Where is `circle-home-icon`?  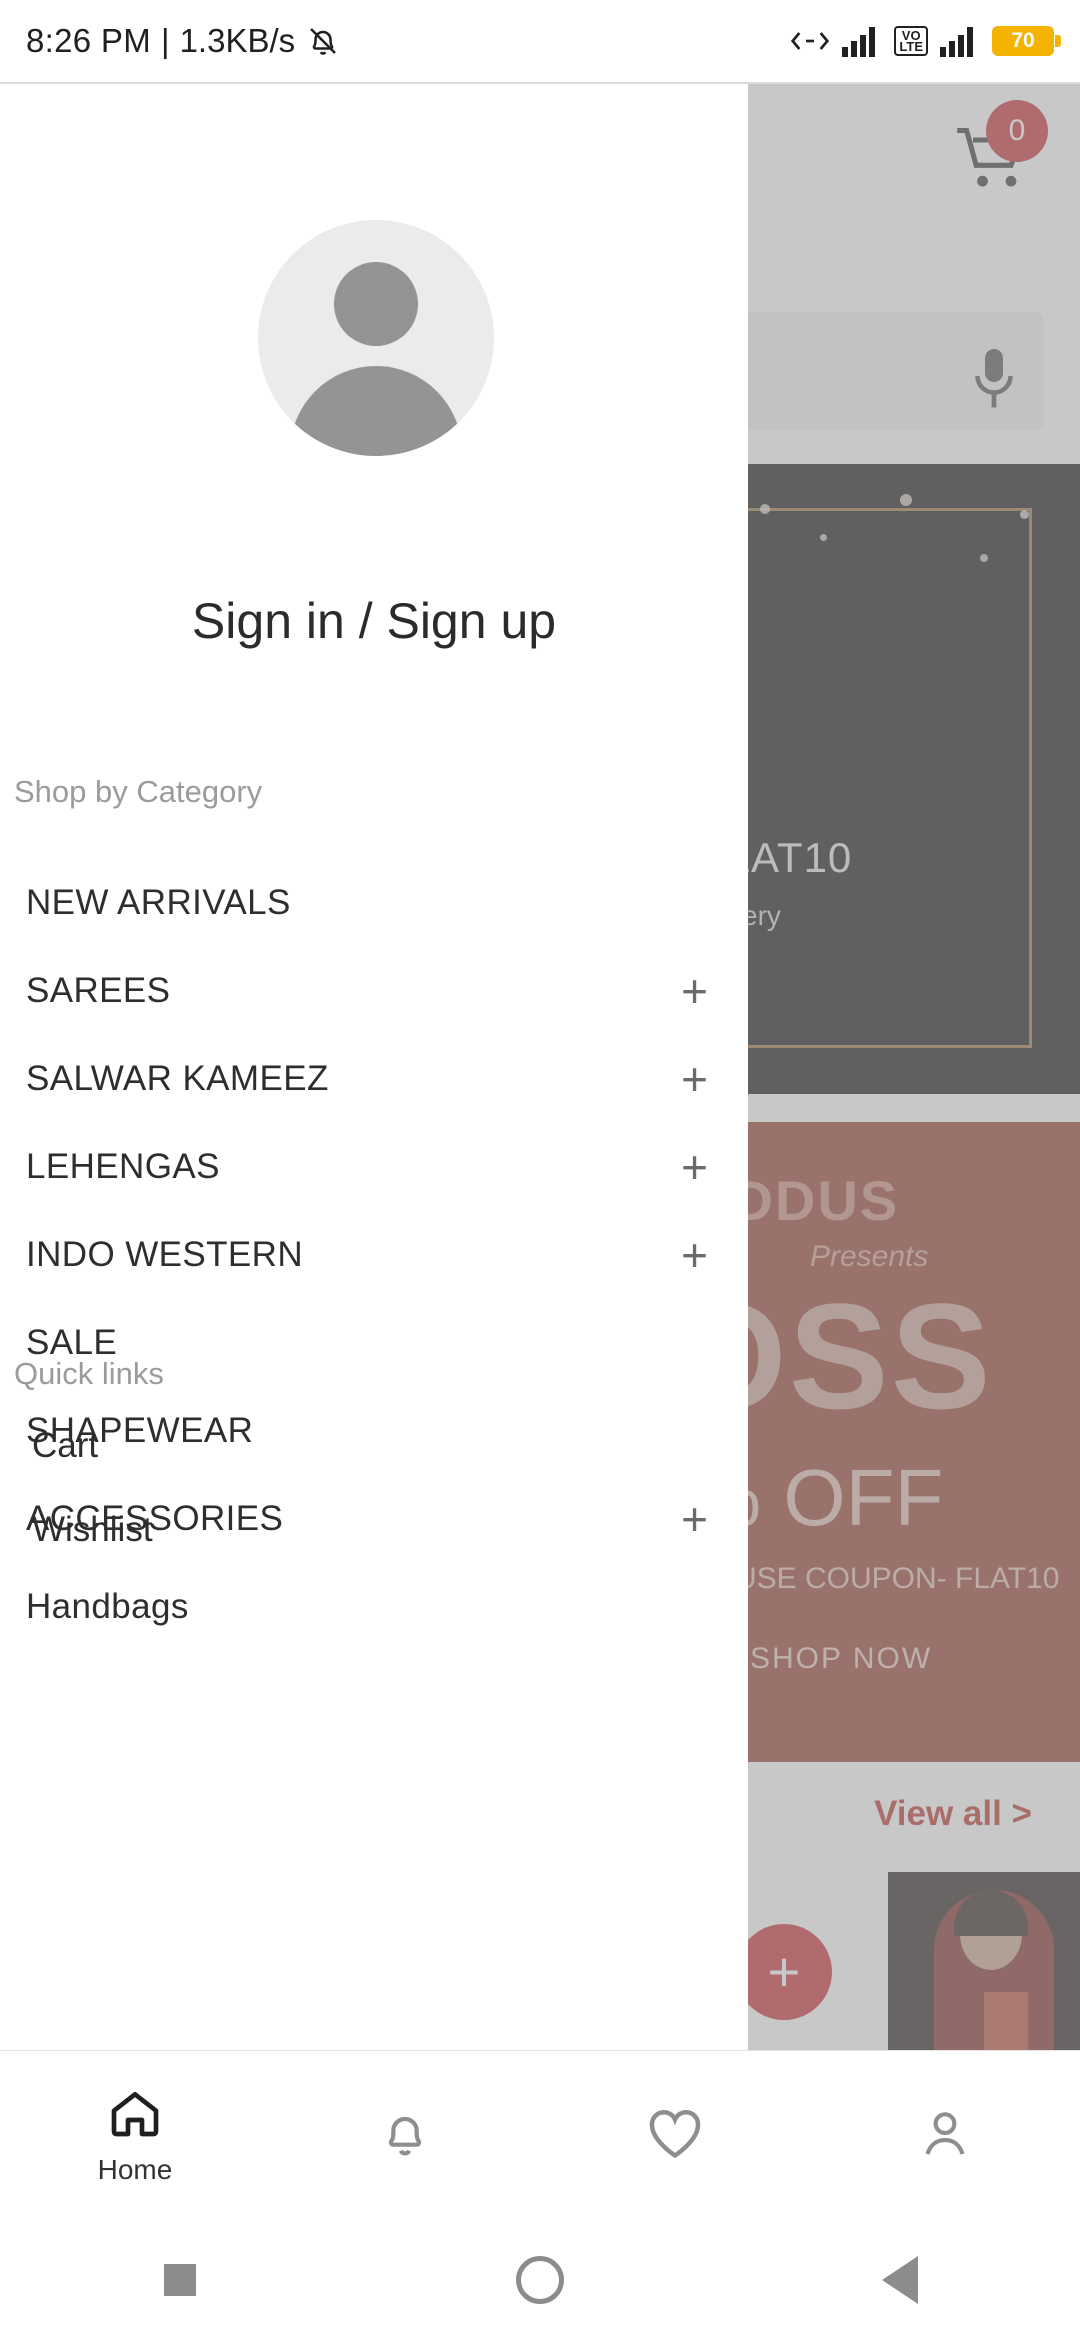 circle-home-icon is located at coordinates (540, 2280).